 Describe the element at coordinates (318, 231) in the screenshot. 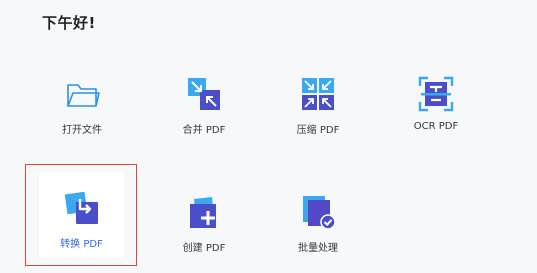

I see `batch-process-tile: 批量处理` at that location.